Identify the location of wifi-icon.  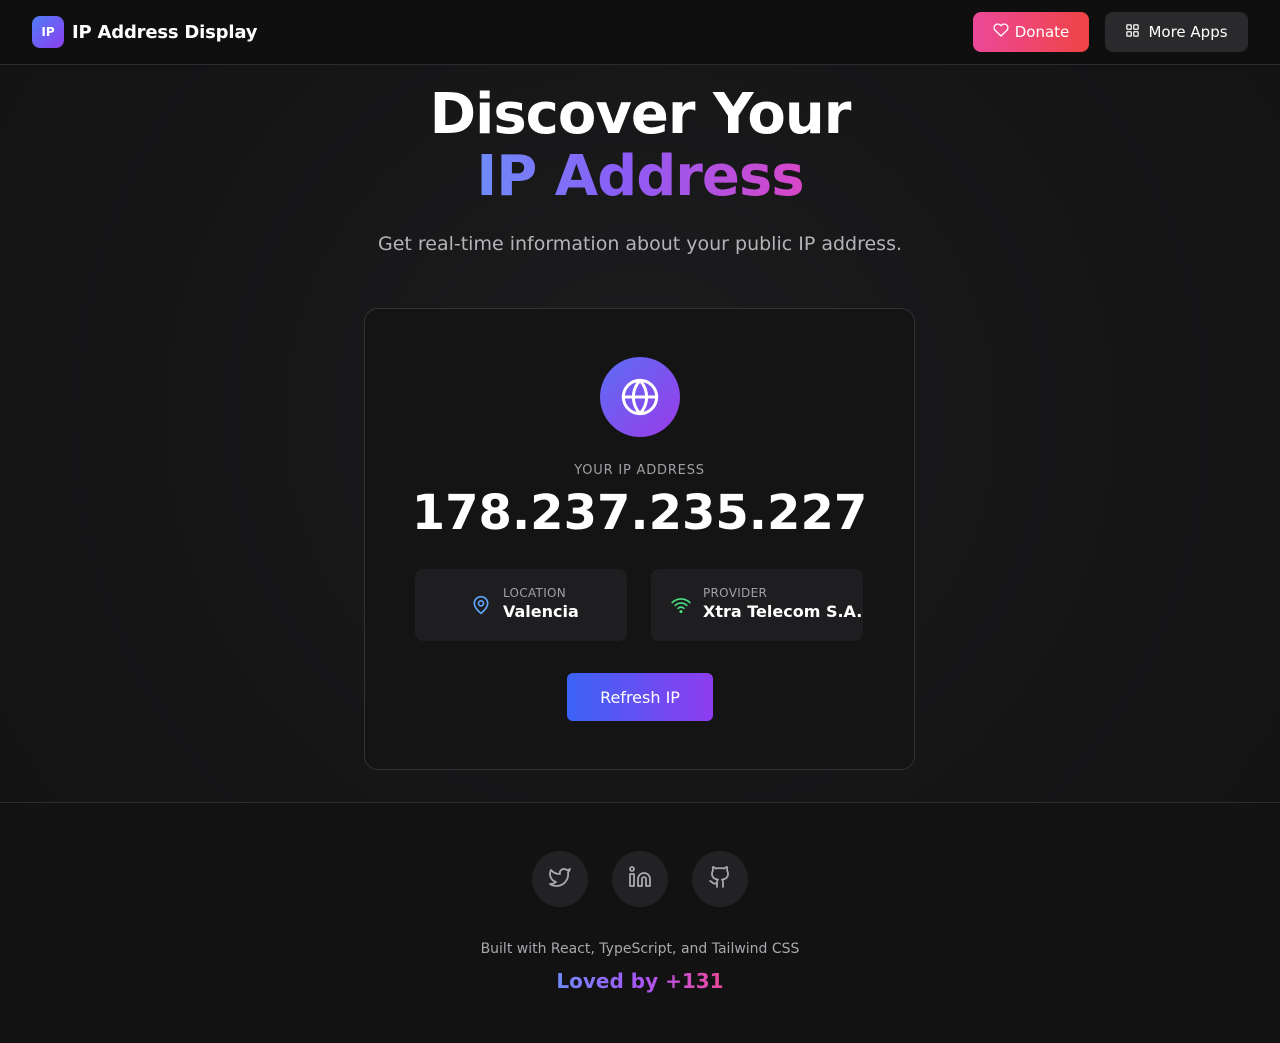
(681, 605).